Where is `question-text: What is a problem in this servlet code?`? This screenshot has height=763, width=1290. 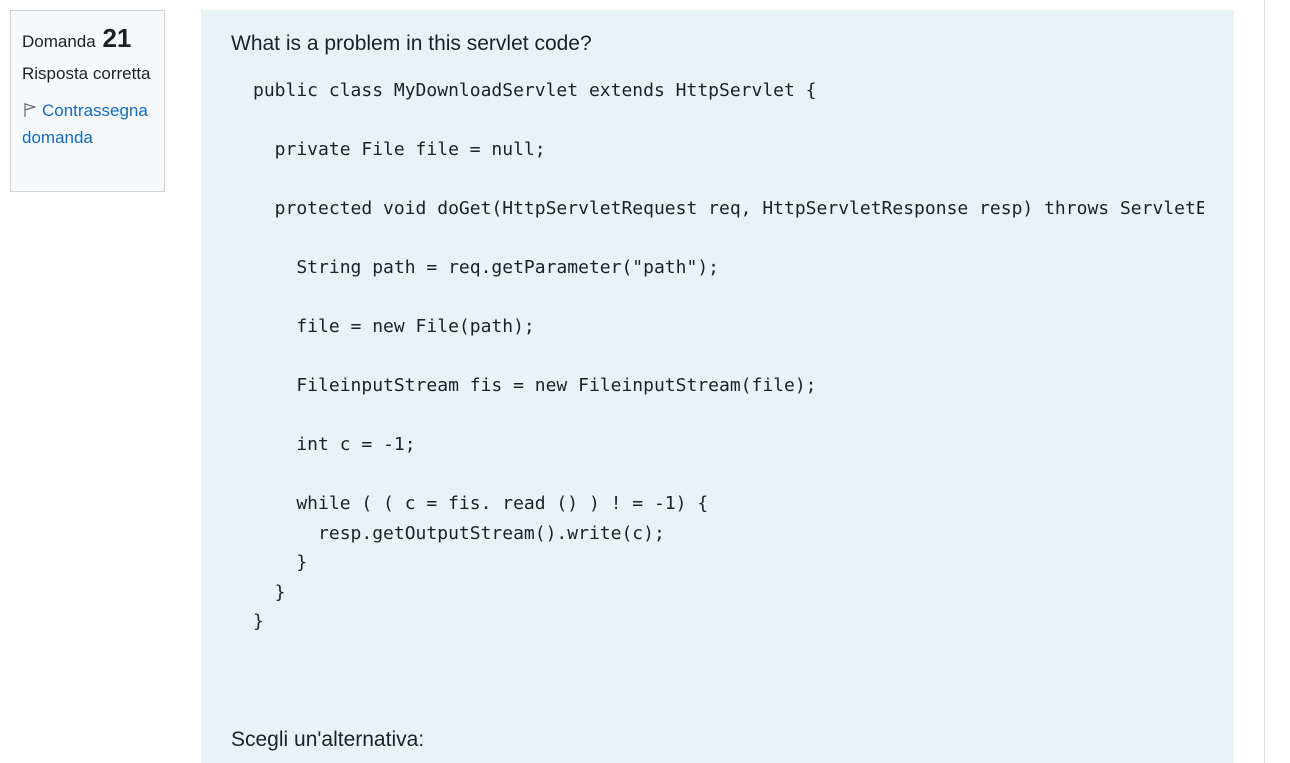 question-text: What is a problem in this servlet code? is located at coordinates (411, 43).